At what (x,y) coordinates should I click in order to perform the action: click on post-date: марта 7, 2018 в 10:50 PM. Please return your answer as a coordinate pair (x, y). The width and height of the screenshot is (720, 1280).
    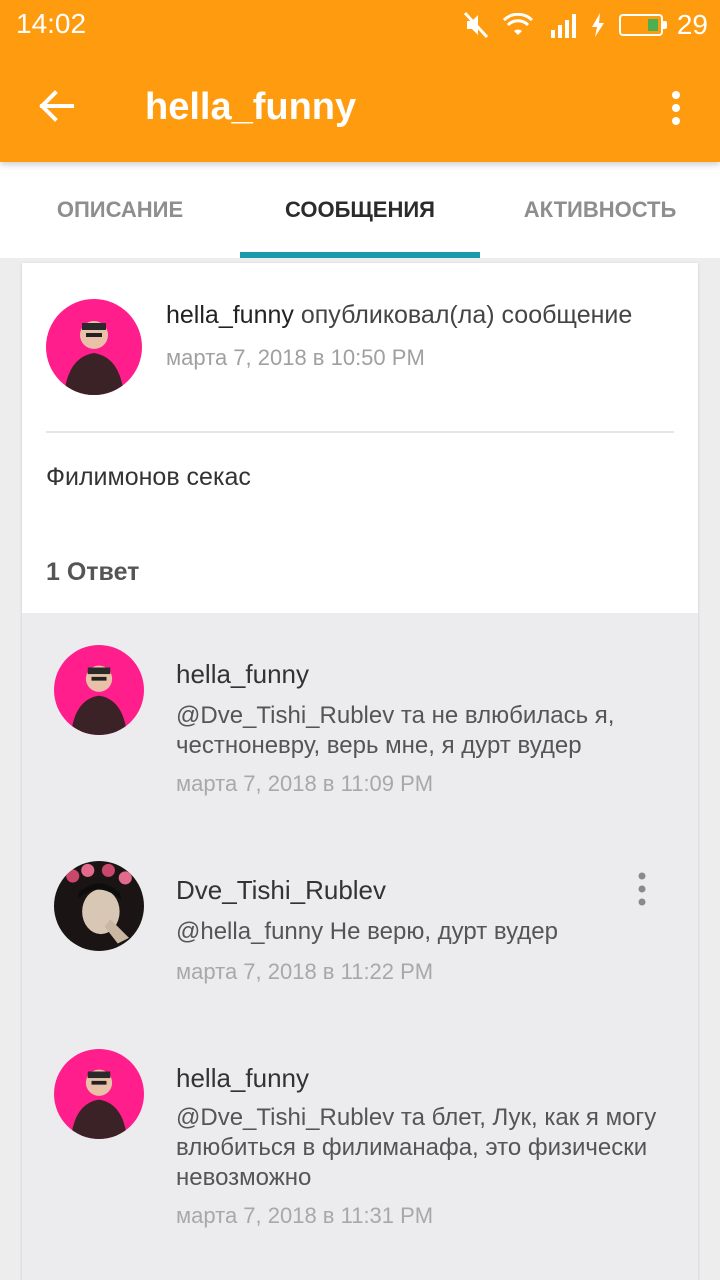
    Looking at the image, I should click on (295, 357).